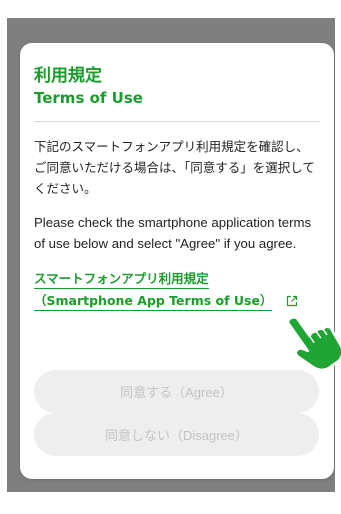 Image resolution: width=341 pixels, height=514 pixels. Describe the element at coordinates (153, 301) in the screenshot. I see `terms-link-en: （Smartphone App Terms of Use）` at that location.